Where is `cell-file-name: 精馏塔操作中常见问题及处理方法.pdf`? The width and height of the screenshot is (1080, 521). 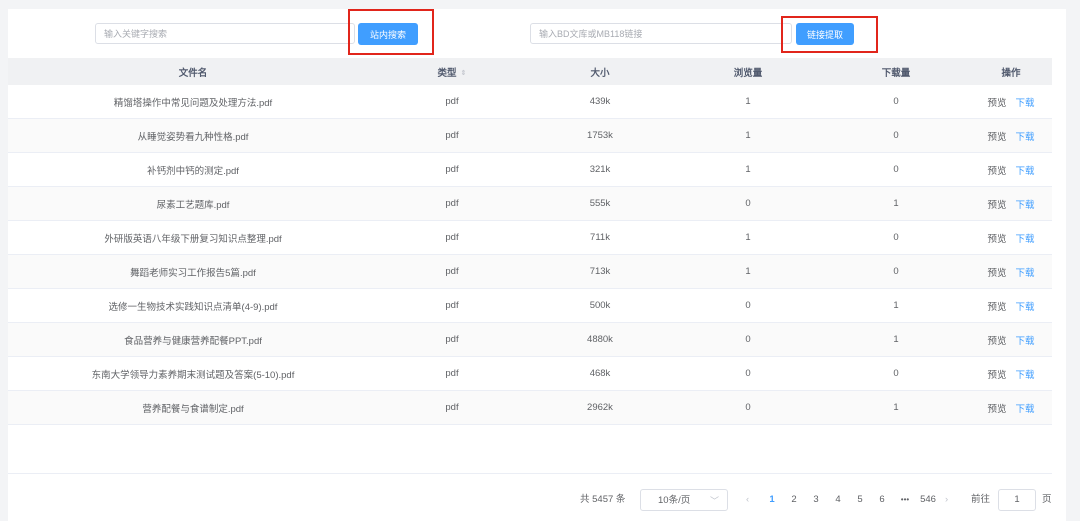 cell-file-name: 精馏塔操作中常见问题及处理方法.pdf is located at coordinates (193, 103).